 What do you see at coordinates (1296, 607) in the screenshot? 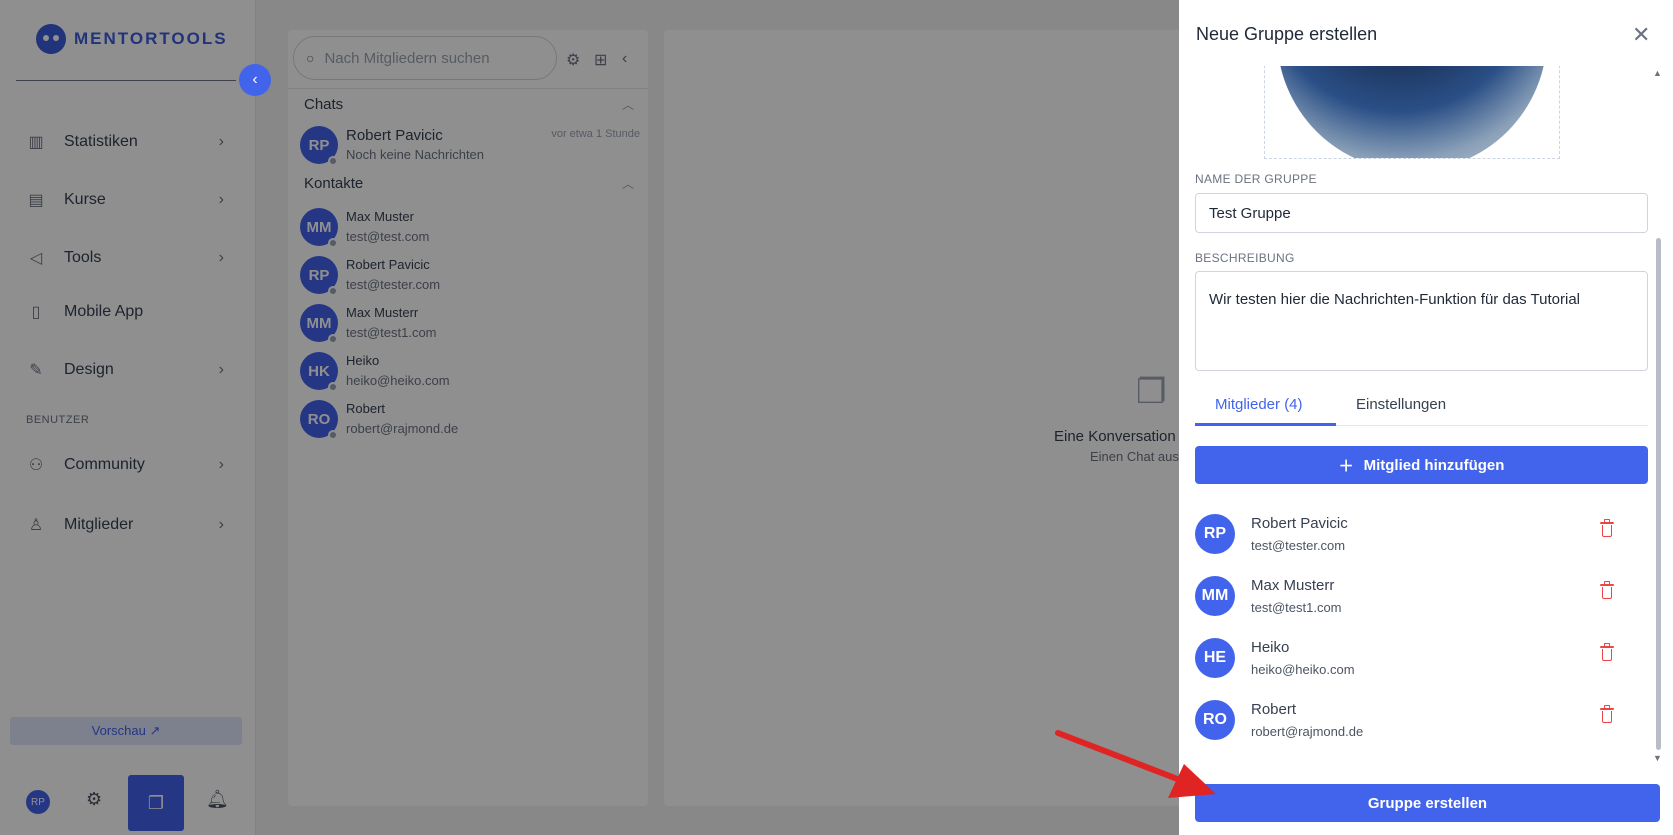
I see `member-email: test@test1.com` at bounding box center [1296, 607].